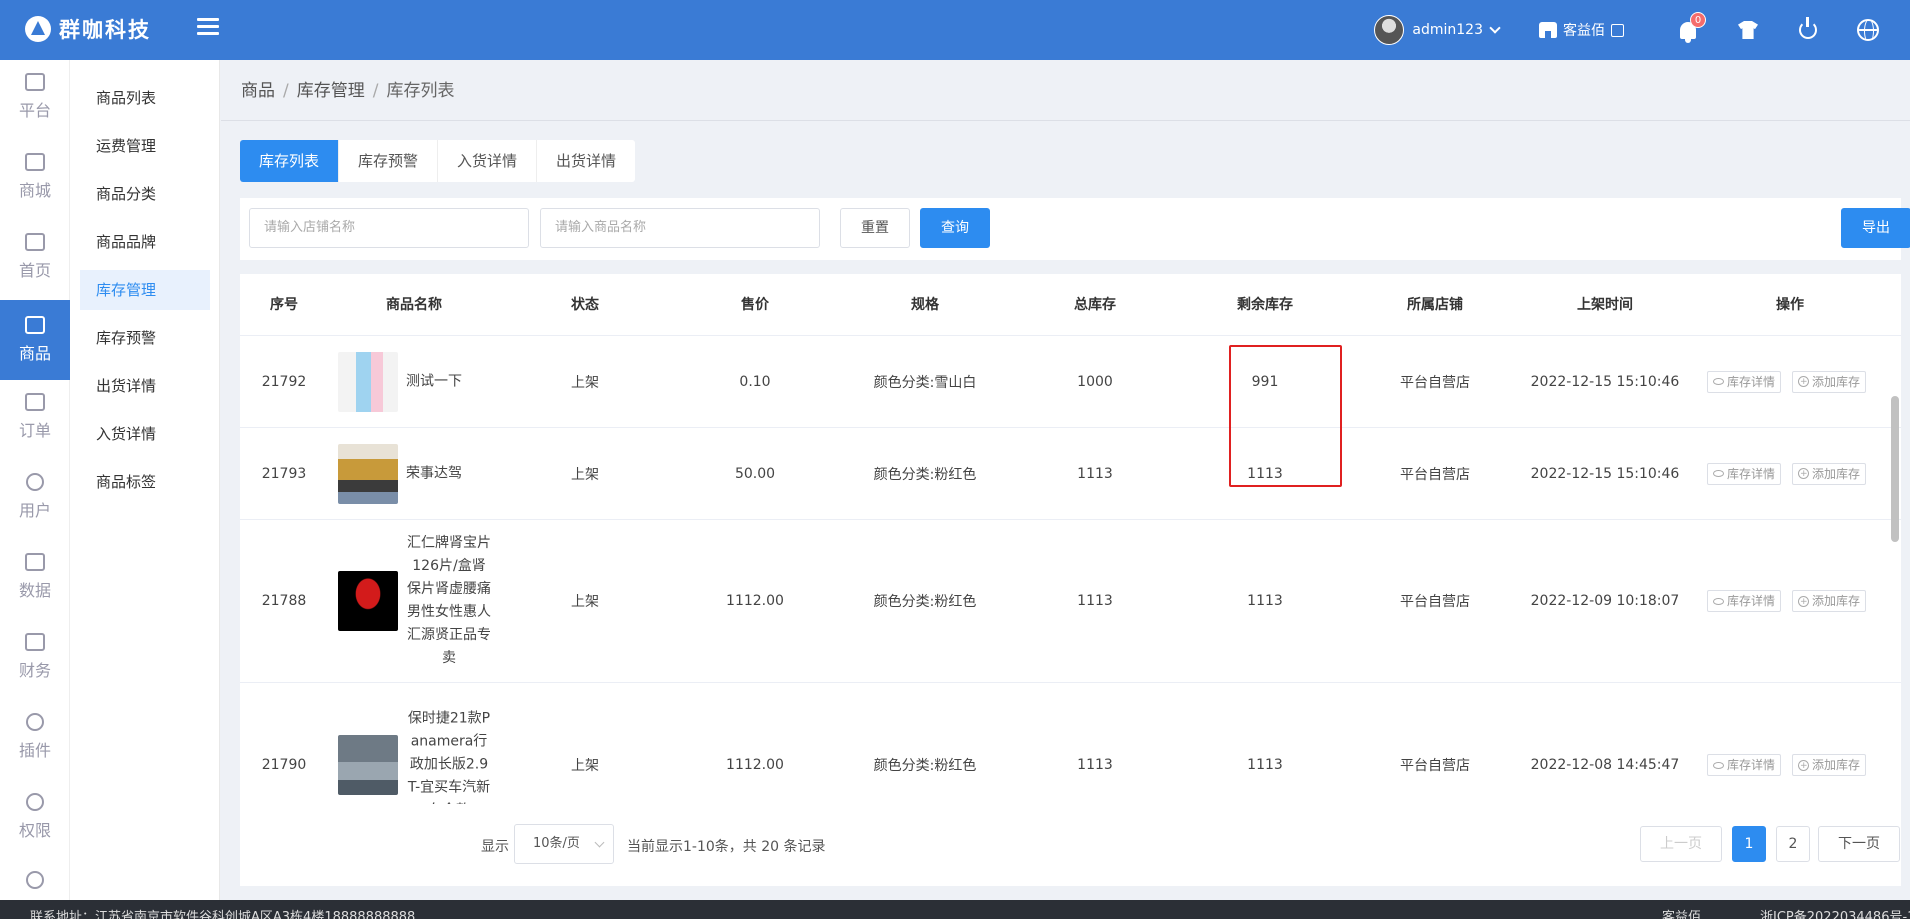 This screenshot has height=919, width=1910. Describe the element at coordinates (88, 29) in the screenshot. I see `brand-logo: 群咖科技` at that location.